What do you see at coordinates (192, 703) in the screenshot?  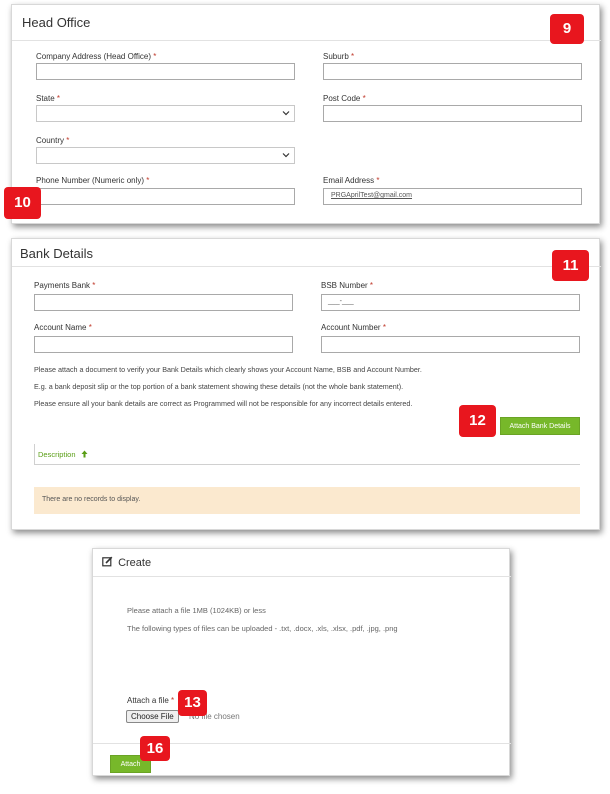 I see `step-badge-13: 13` at bounding box center [192, 703].